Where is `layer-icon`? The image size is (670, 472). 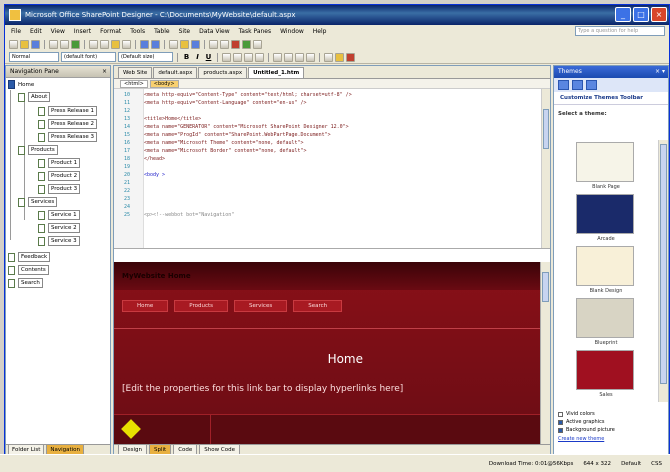
layer-icon is located at coordinates (213, 44).